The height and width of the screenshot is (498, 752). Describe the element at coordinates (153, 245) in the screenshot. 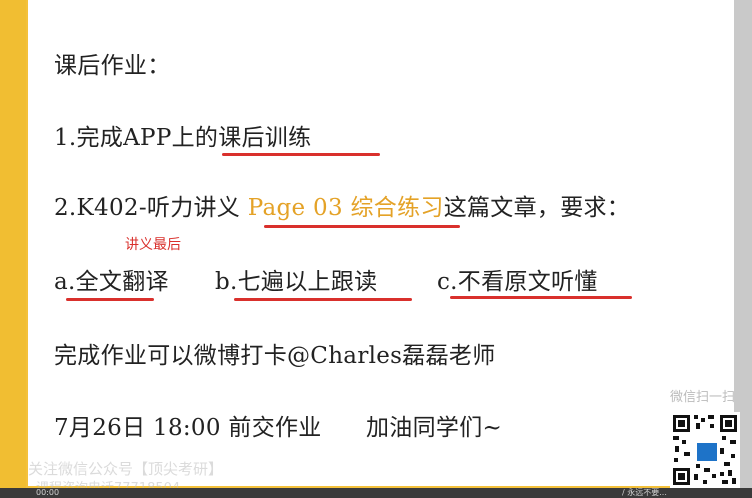

I see `handwritten-annotation: 讲义最后` at that location.